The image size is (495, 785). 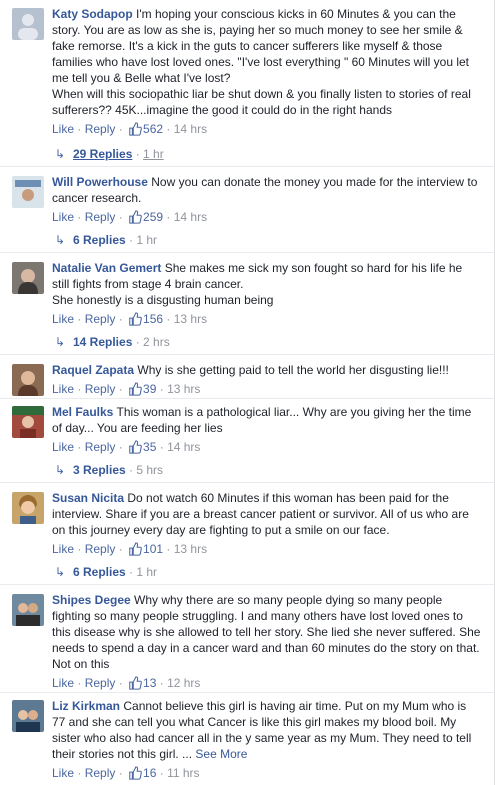 What do you see at coordinates (100, 182) in the screenshot?
I see `comment-author: Will Powerhouse` at bounding box center [100, 182].